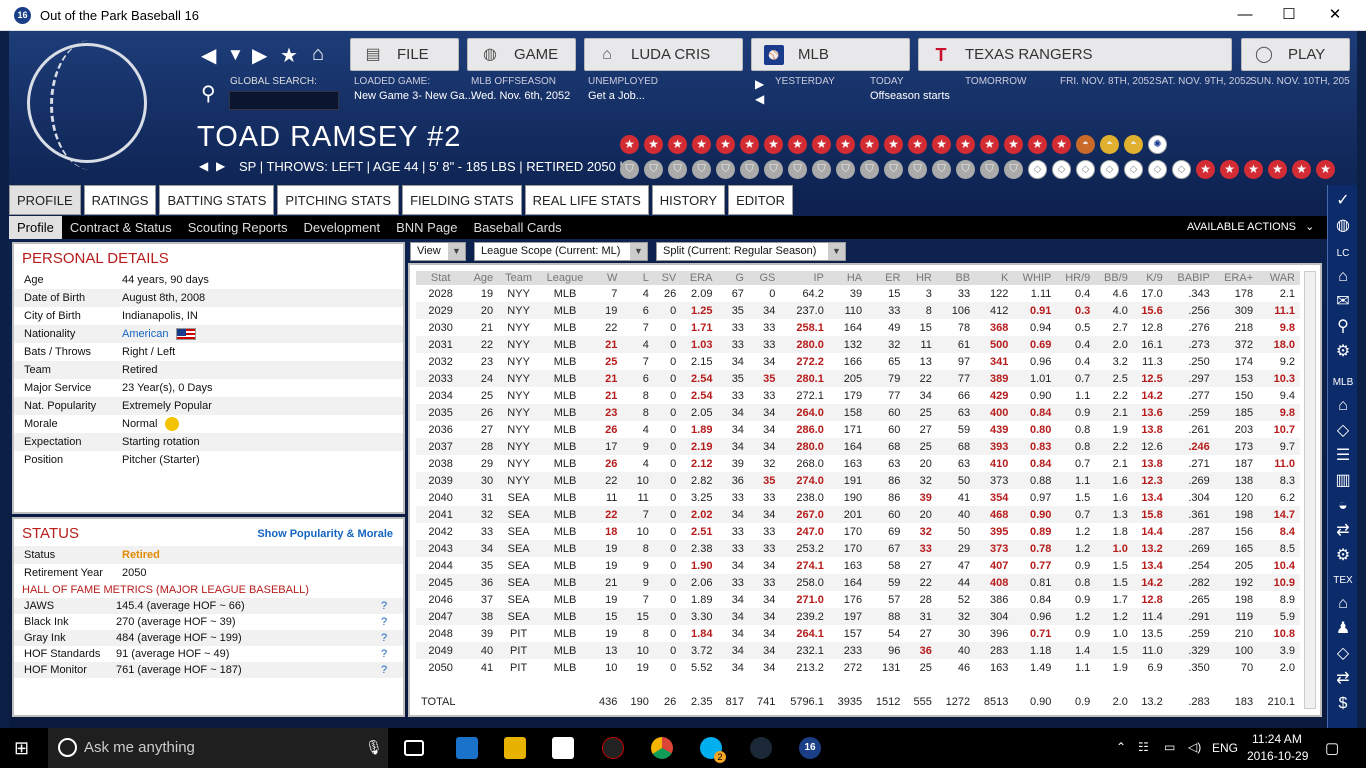 The width and height of the screenshot is (1366, 768). I want to click on list-icon: ☰, so click(1343, 456).